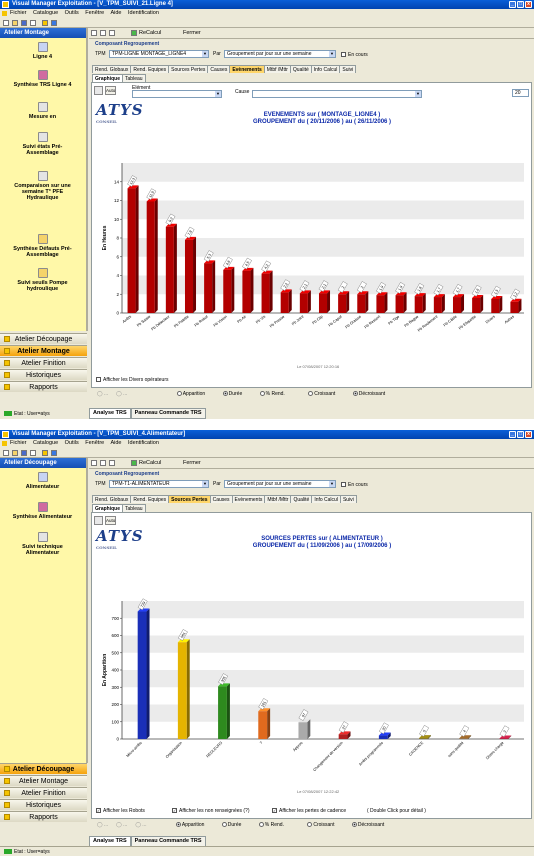  Describe the element at coordinates (337, 94) in the screenshot. I see `cause-select: ▼` at that location.